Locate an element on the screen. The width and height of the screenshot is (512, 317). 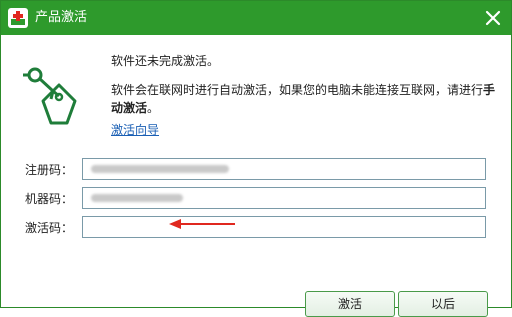
instruction-message: 软件会在联网时进行自动激活，如果您的电脑未能连接互联网，请进行手动激活。 is located at coordinates (306, 99).